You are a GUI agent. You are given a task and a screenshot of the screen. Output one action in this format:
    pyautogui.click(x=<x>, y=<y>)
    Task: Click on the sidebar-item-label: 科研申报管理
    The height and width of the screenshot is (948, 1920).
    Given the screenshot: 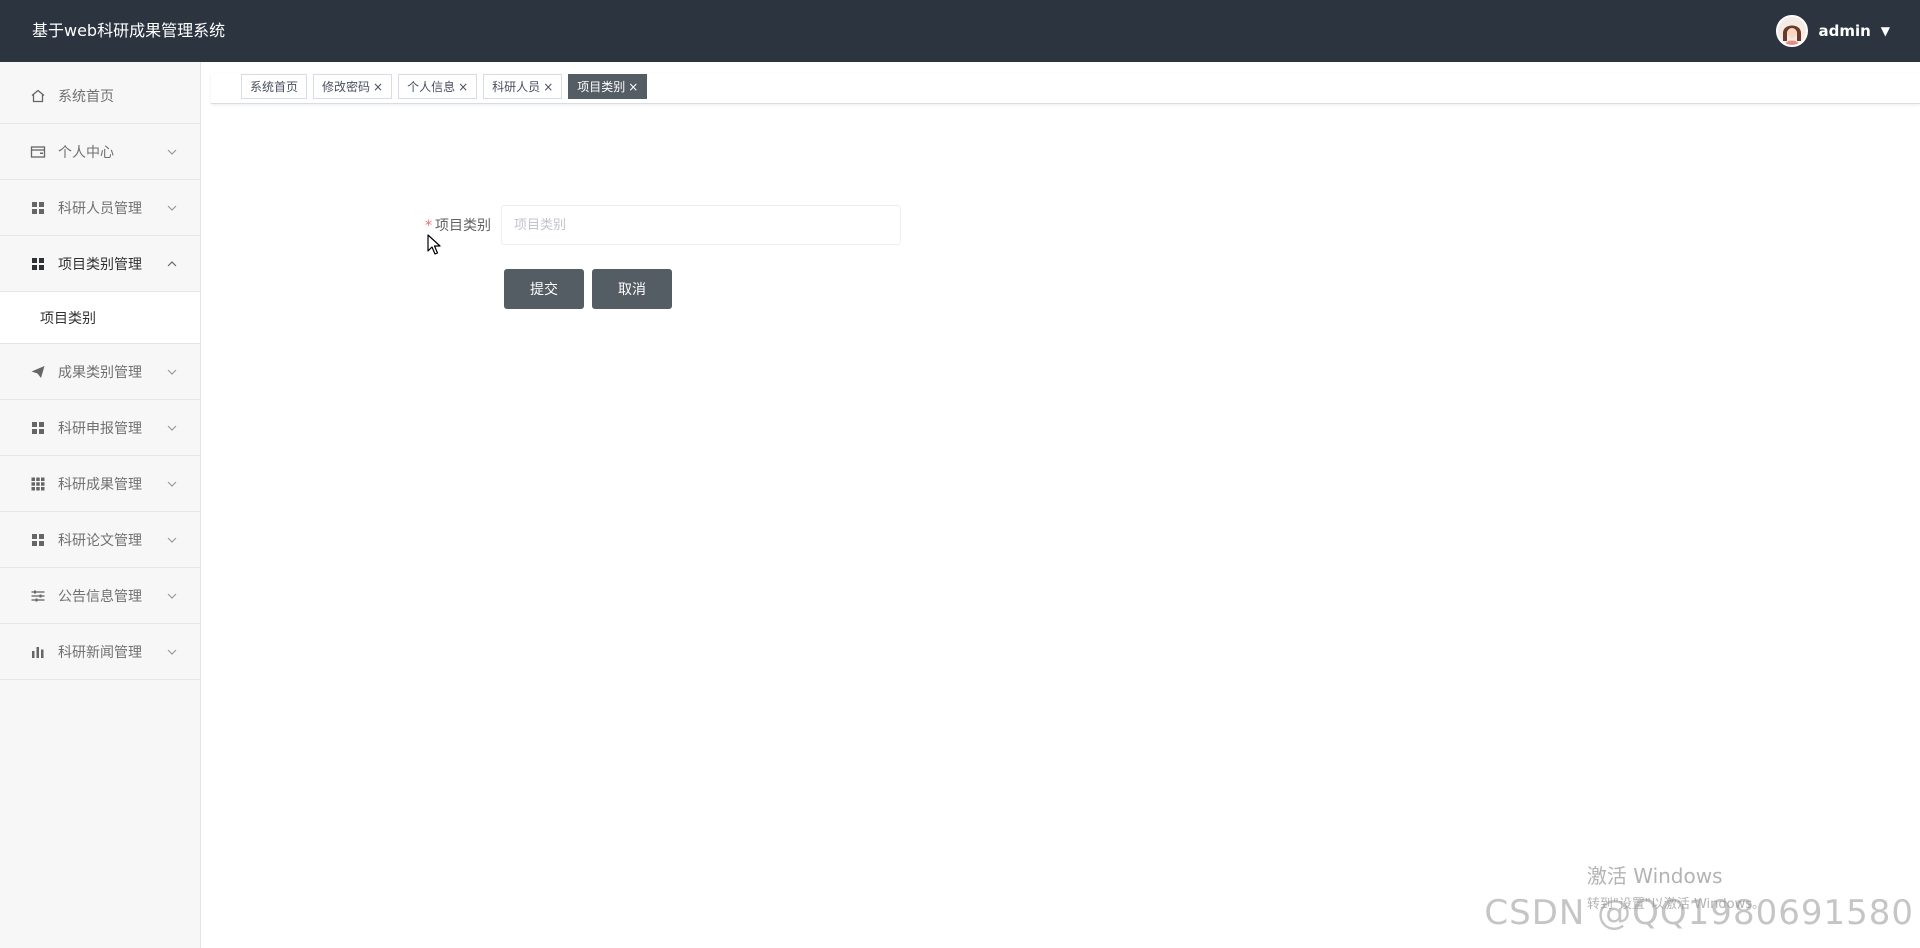 What is the action you would take?
    pyautogui.click(x=100, y=428)
    